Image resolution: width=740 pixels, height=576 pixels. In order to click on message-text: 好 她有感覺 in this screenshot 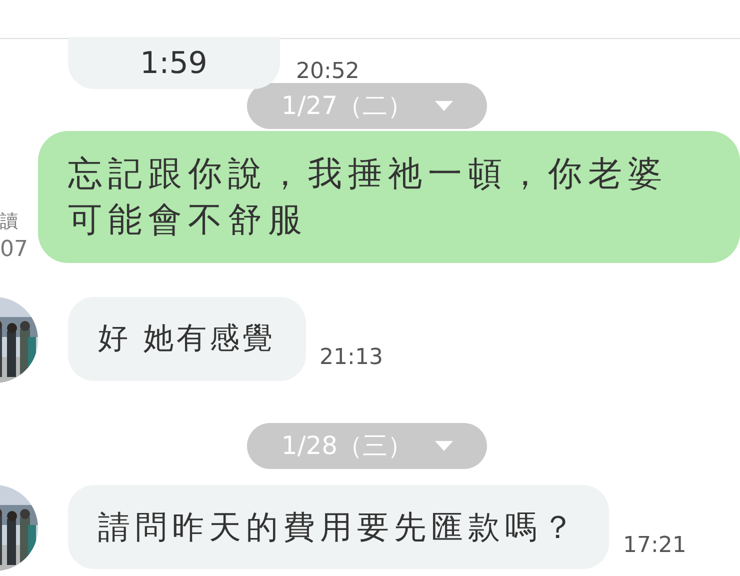, I will do `click(187, 339)`.